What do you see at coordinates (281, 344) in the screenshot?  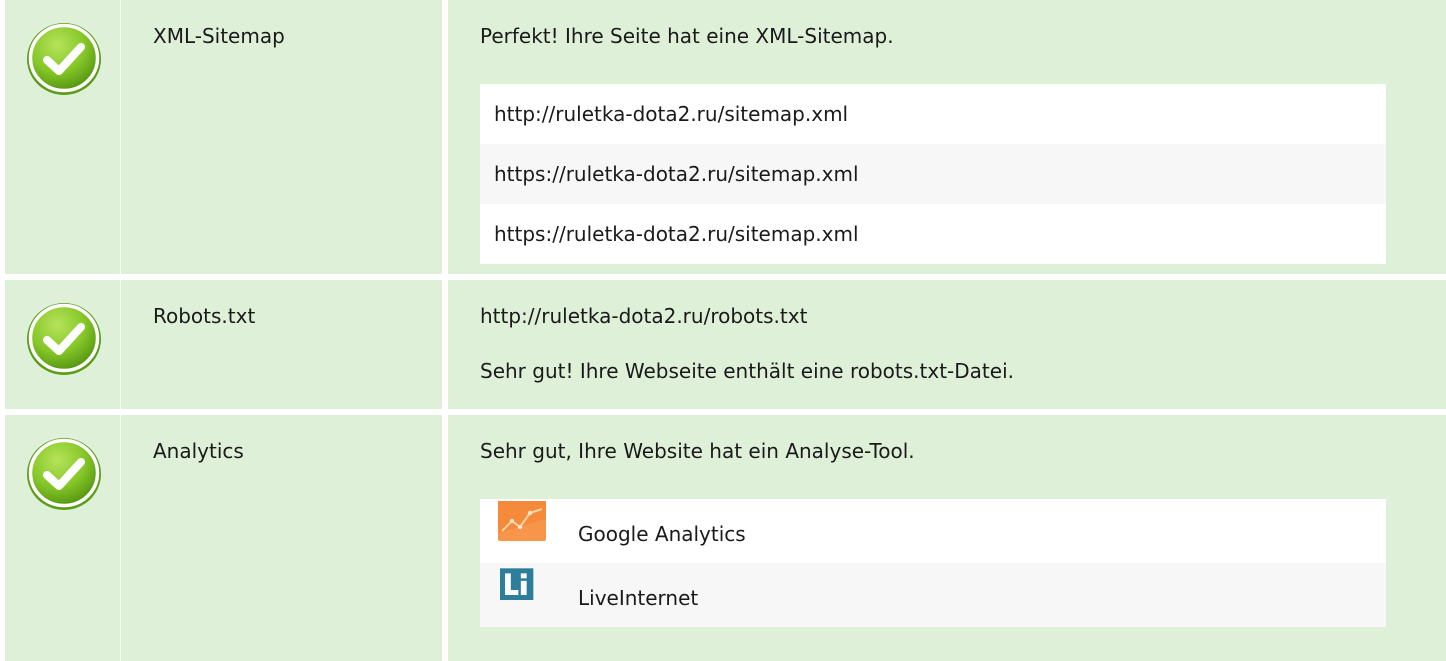 I see `robots-name-cell: Robots.txt` at bounding box center [281, 344].